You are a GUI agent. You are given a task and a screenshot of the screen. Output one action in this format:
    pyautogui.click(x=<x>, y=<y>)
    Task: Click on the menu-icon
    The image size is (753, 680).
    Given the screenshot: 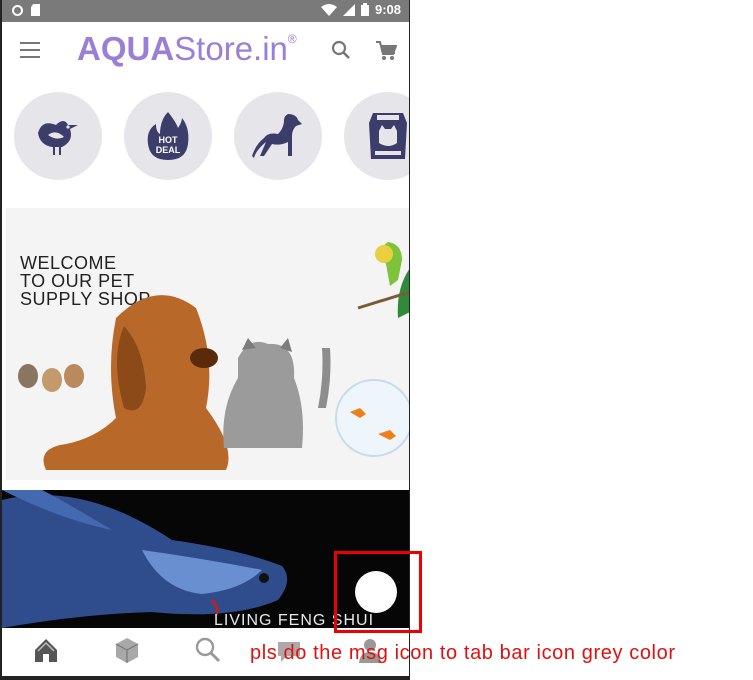 What is the action you would take?
    pyautogui.click(x=30, y=50)
    